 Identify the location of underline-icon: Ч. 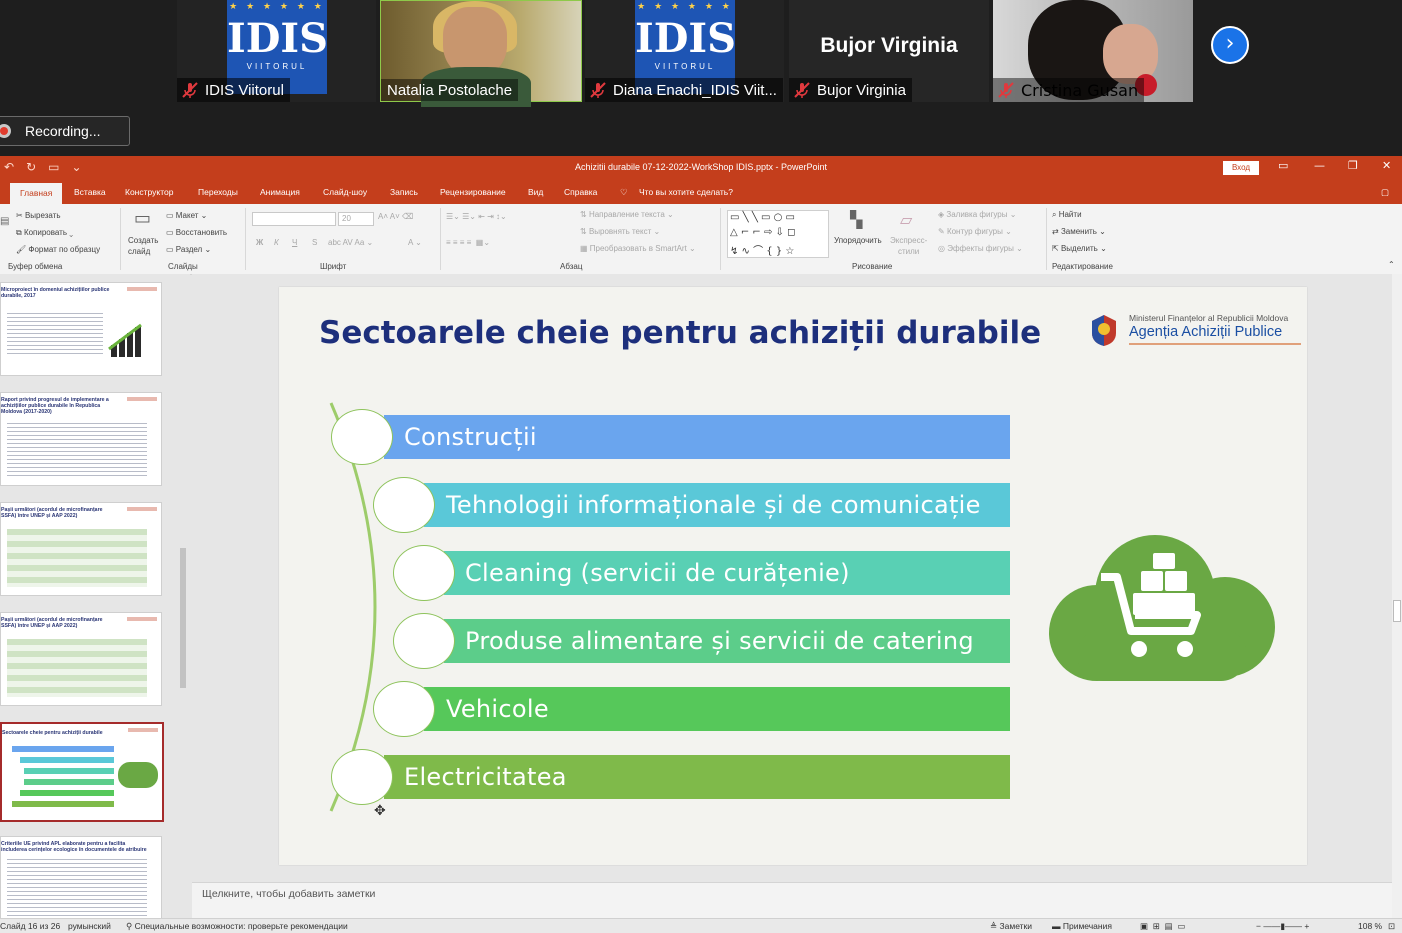
(294, 242).